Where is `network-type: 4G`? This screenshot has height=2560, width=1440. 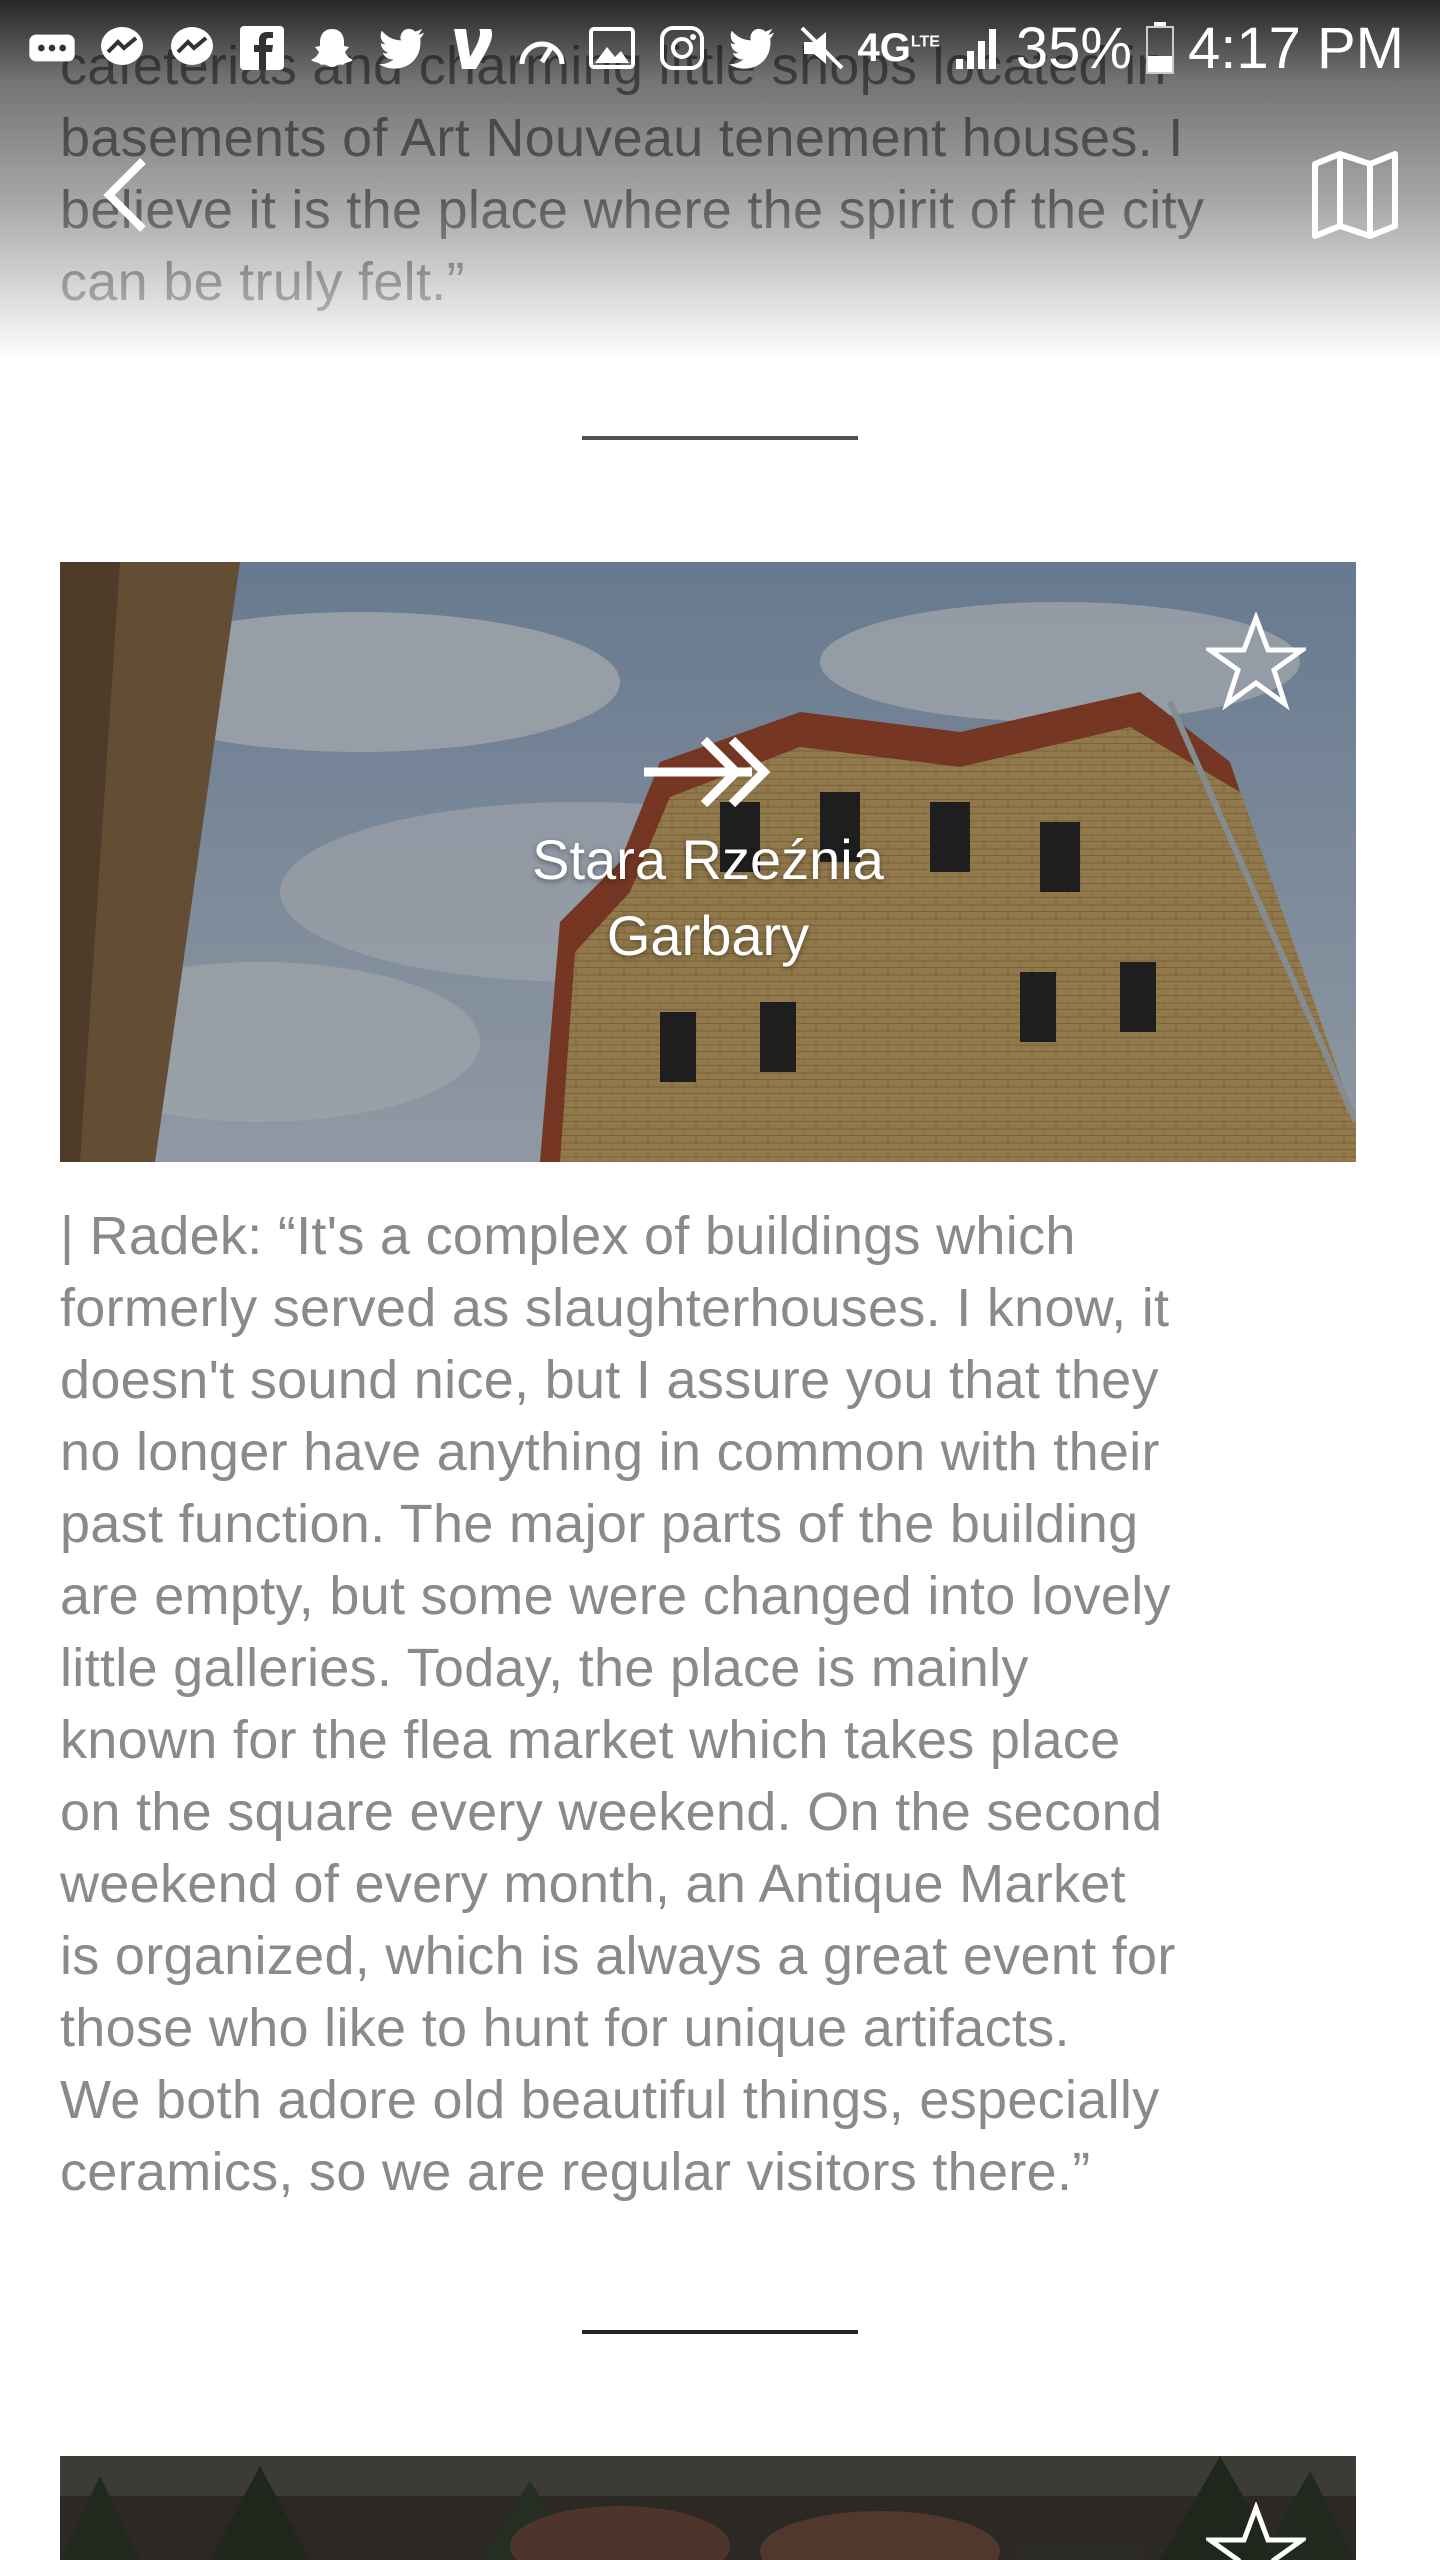 network-type: 4G is located at coordinates (884, 47).